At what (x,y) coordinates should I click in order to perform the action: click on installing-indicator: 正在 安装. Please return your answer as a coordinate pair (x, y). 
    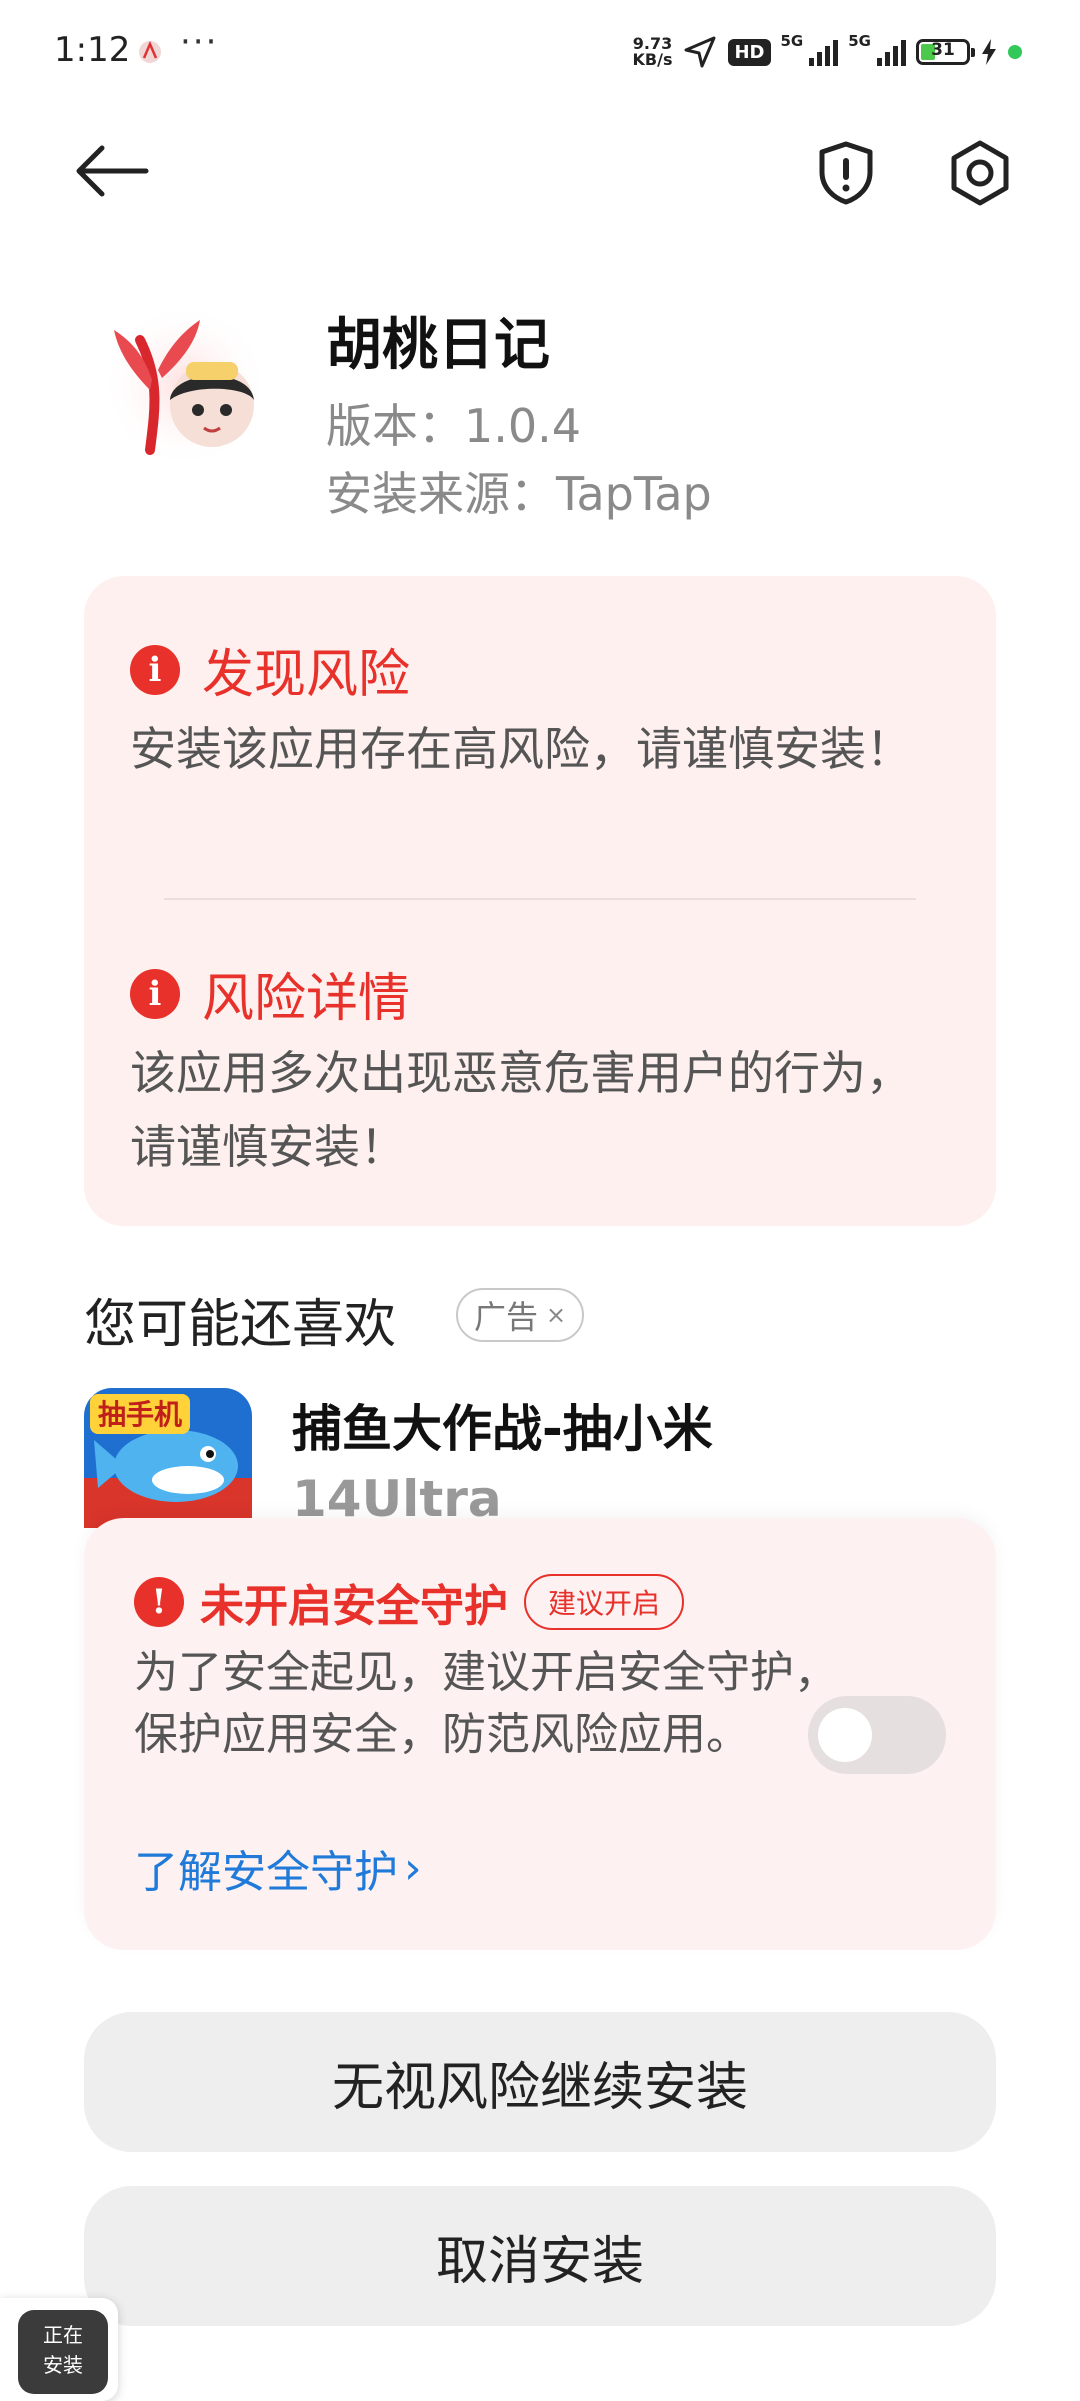
    Looking at the image, I should click on (63, 2352).